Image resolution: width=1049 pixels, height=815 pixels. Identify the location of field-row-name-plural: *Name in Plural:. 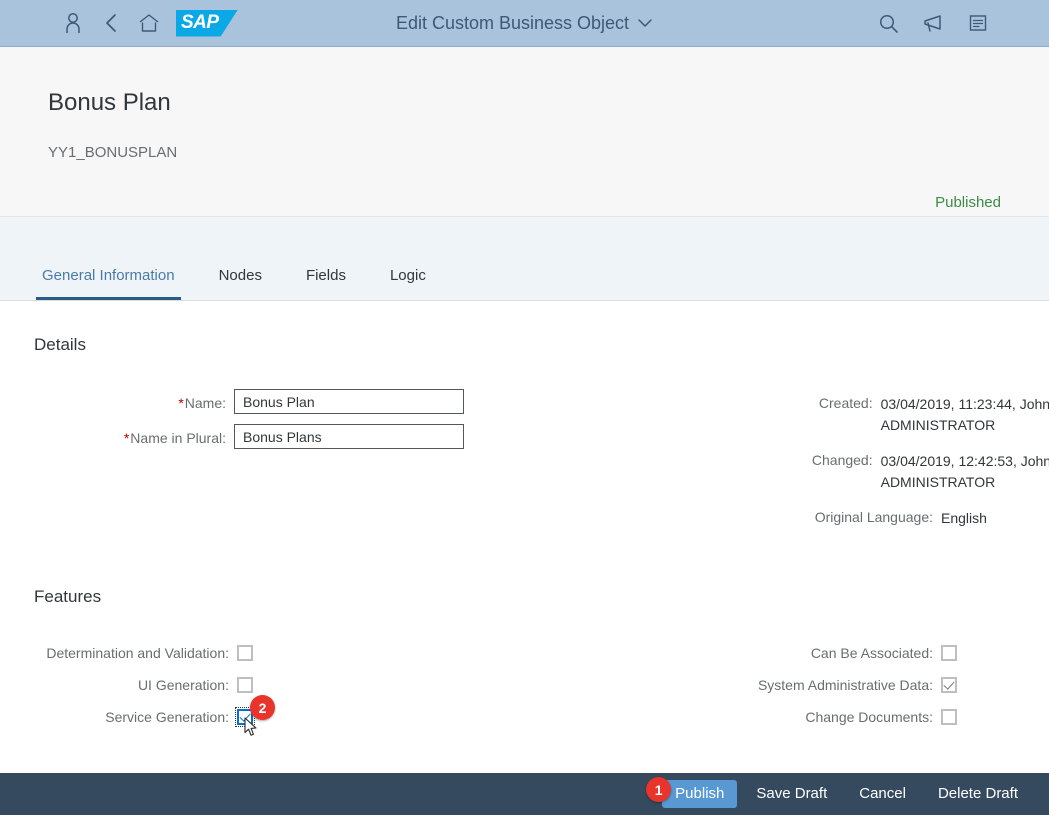
(304, 436).